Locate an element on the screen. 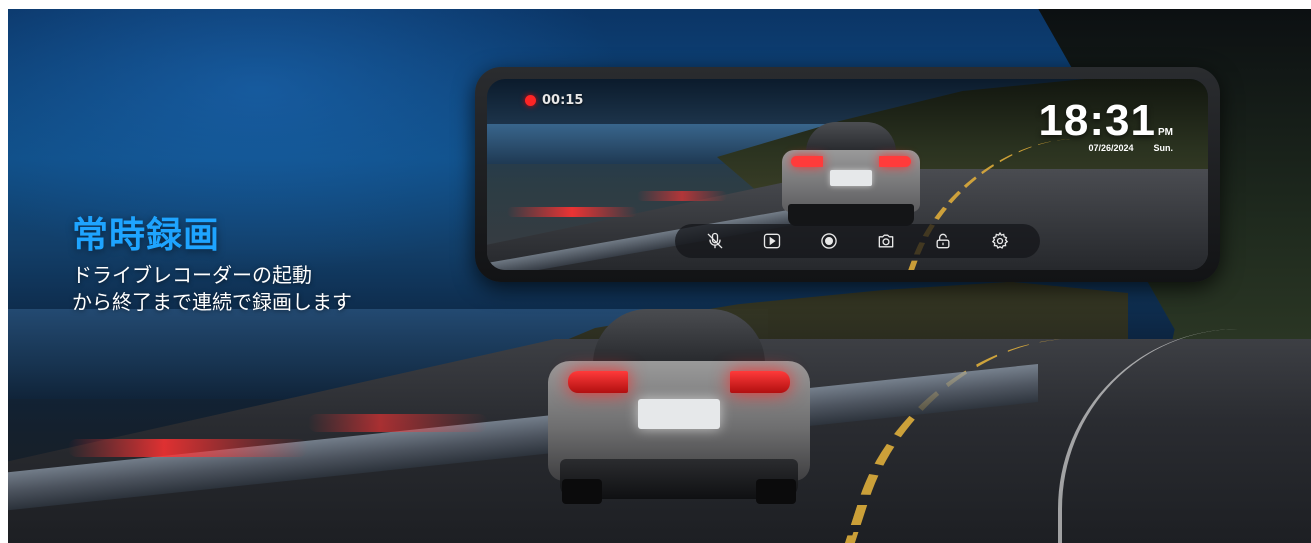 The height and width of the screenshot is (543, 1311). clock-time: 18:31 is located at coordinates (1097, 120).